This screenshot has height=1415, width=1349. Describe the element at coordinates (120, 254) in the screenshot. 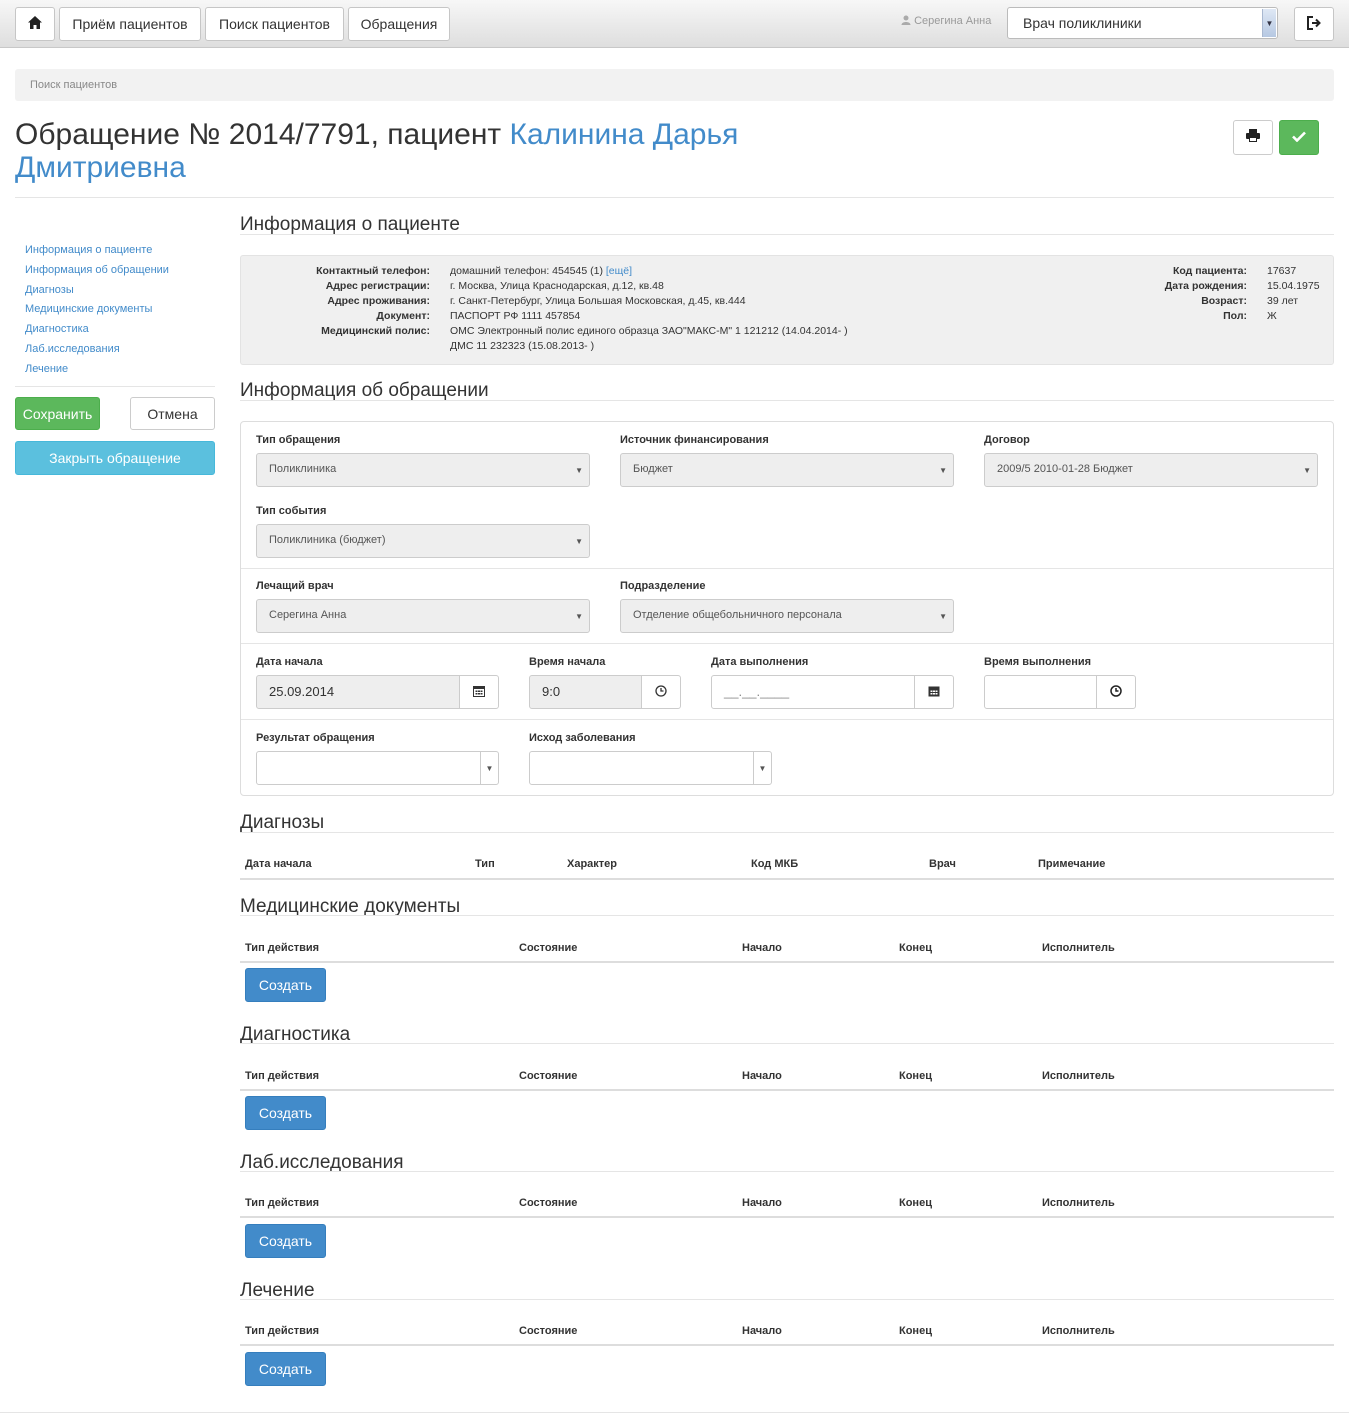

I see `sidenav-item-patient-info: Информация о пациенте` at that location.